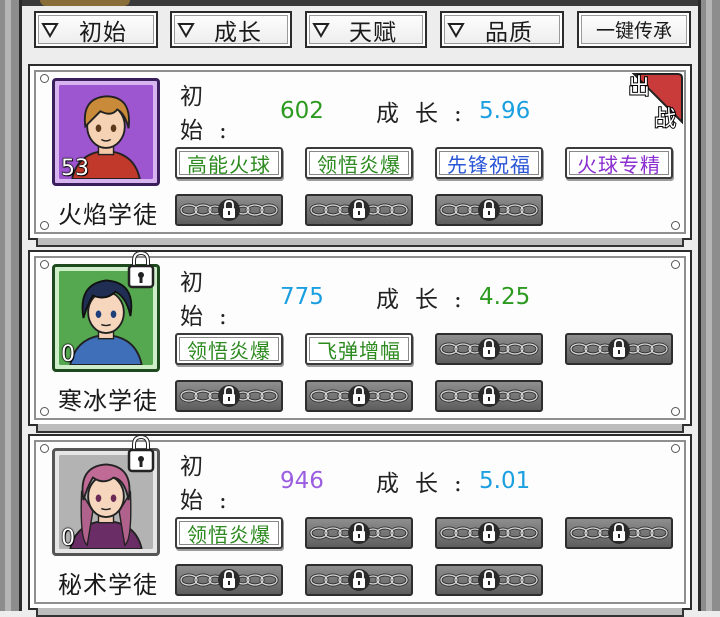  I want to click on skill-slot: 高能火球, so click(229, 163).